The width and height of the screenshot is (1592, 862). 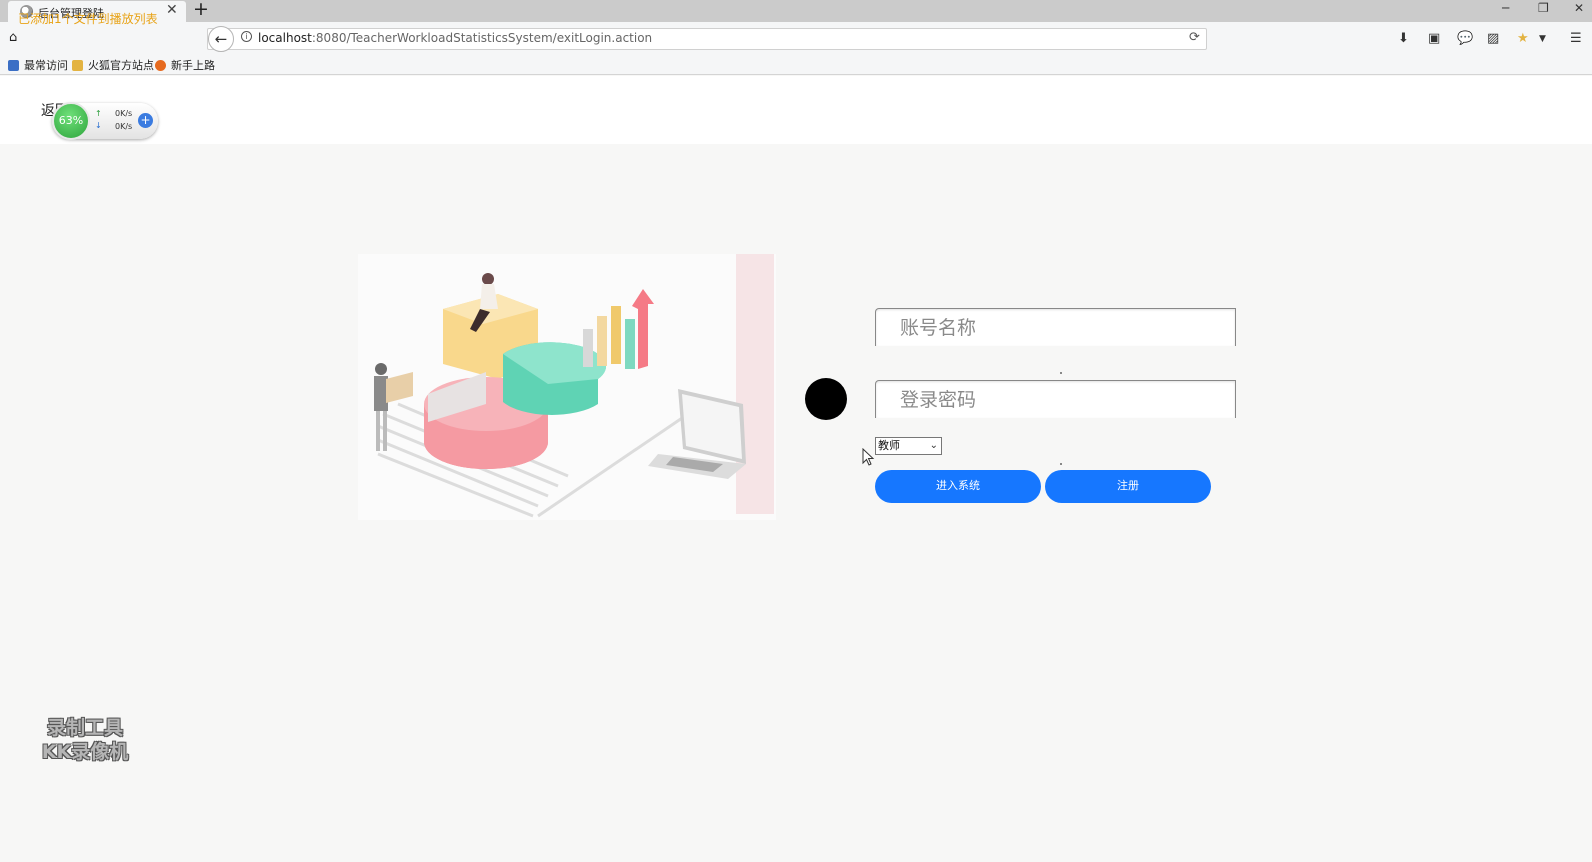 I want to click on home-icon: ⌂, so click(x=13, y=37).